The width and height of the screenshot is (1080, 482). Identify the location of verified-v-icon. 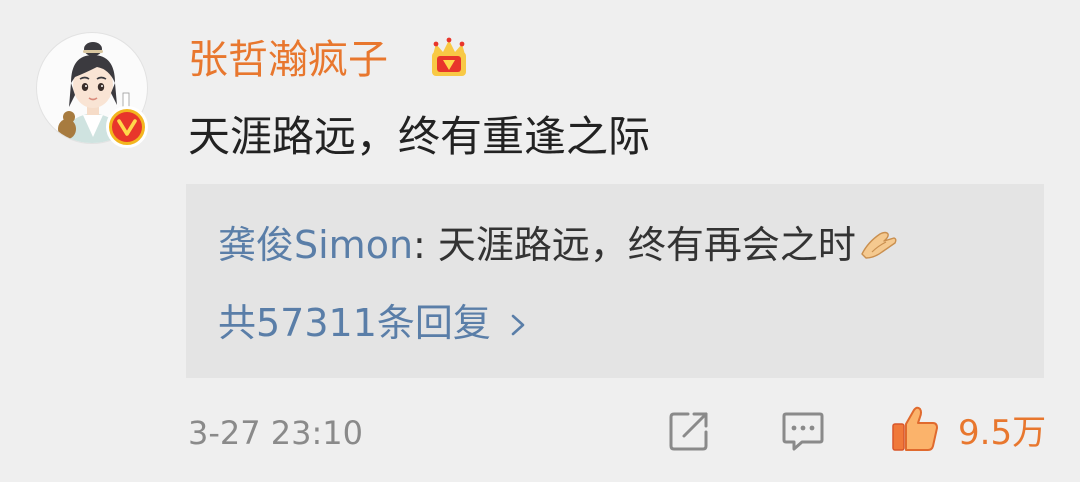
(127, 127).